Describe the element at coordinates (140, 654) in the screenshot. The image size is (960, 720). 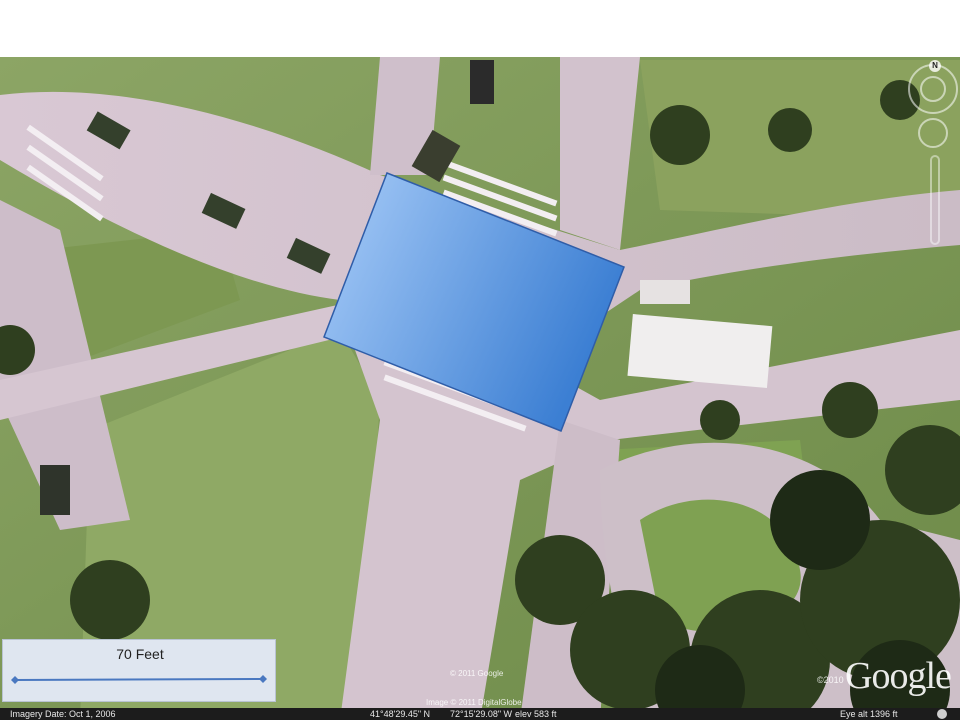
I see `scale-label: 70 Feet` at that location.